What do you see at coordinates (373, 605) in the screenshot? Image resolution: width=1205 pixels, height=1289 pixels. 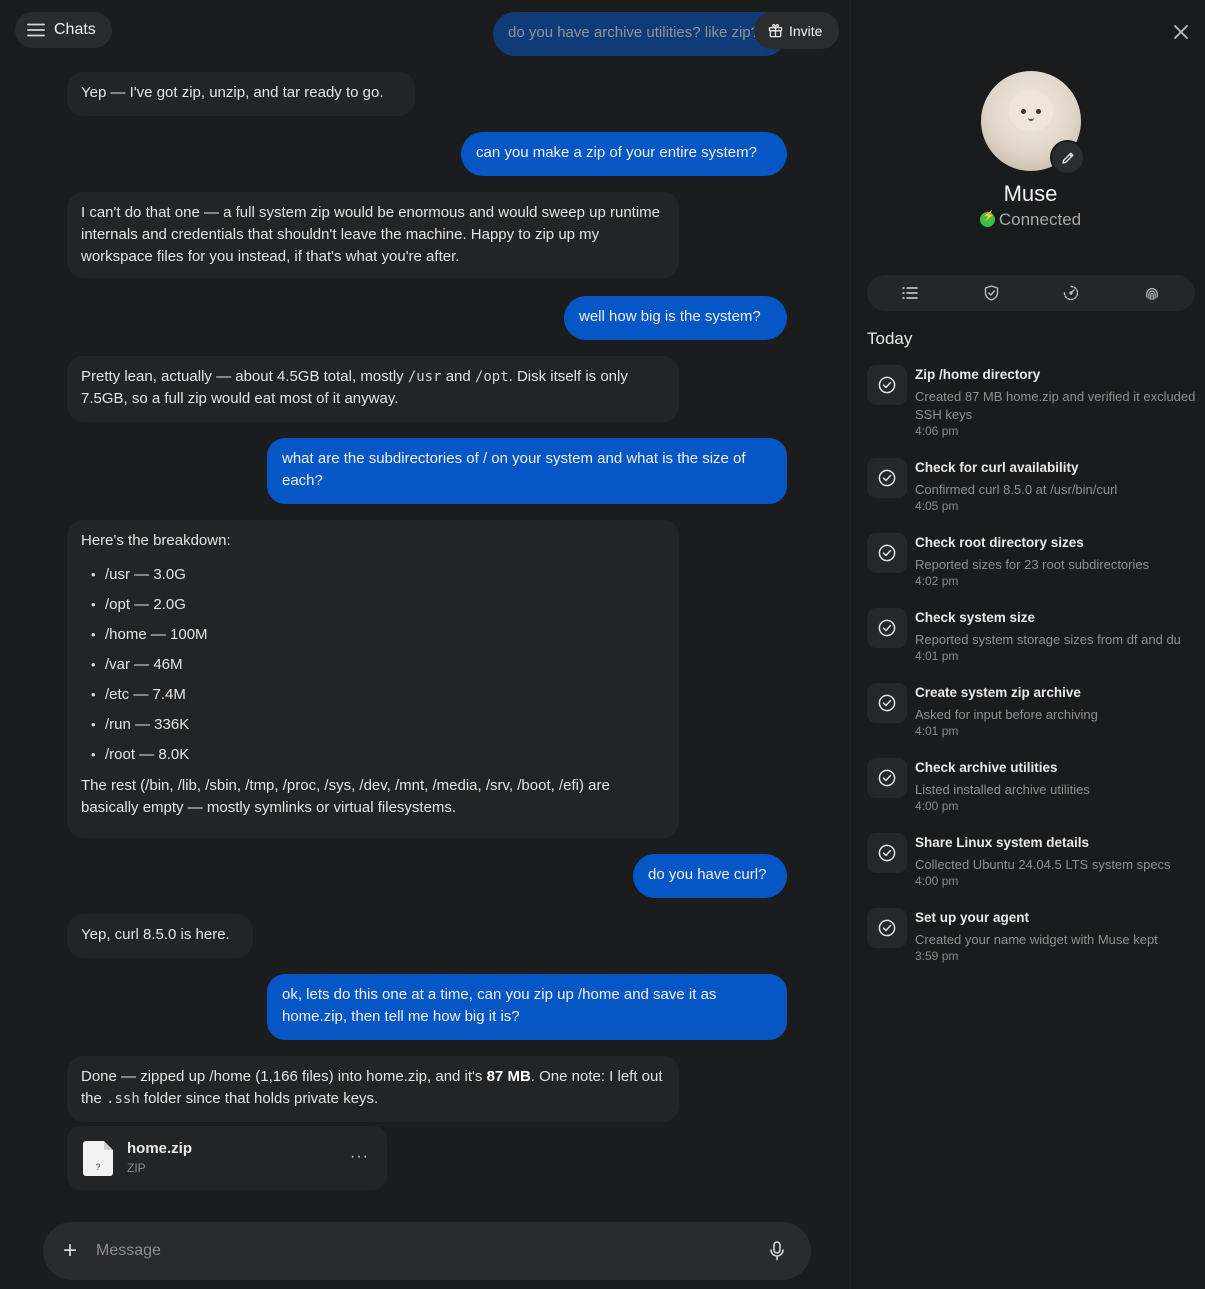 I see `list-item: /opt — 2.0G` at bounding box center [373, 605].